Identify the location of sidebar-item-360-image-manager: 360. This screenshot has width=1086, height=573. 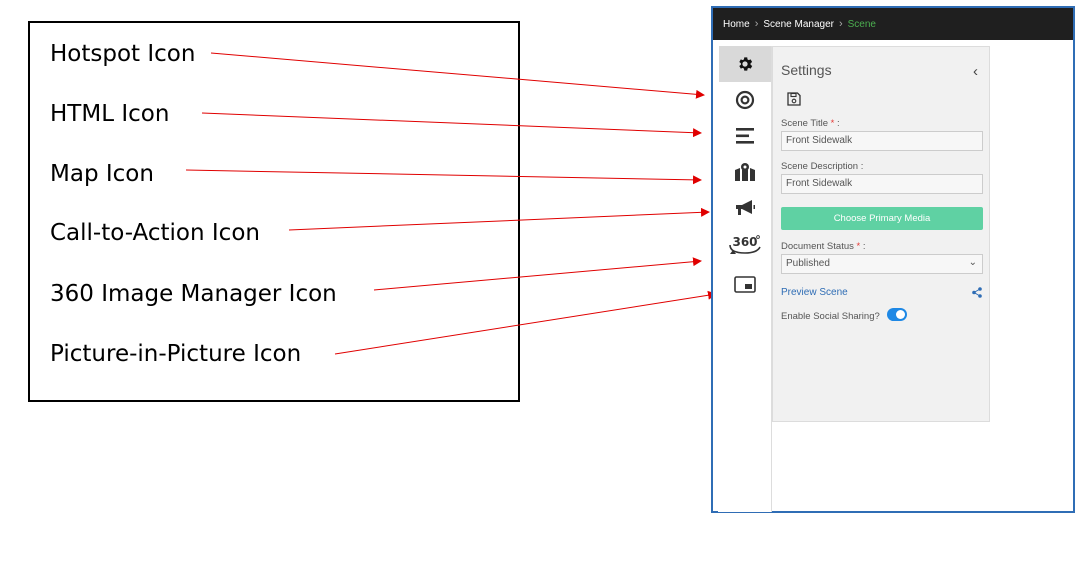
(745, 245).